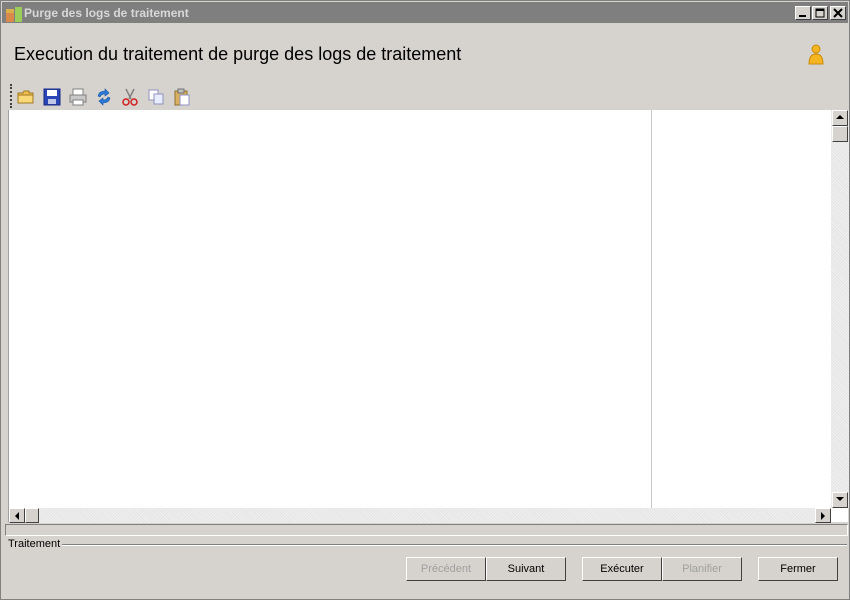 The width and height of the screenshot is (850, 600). I want to click on arrow-right-icon, so click(823, 516).